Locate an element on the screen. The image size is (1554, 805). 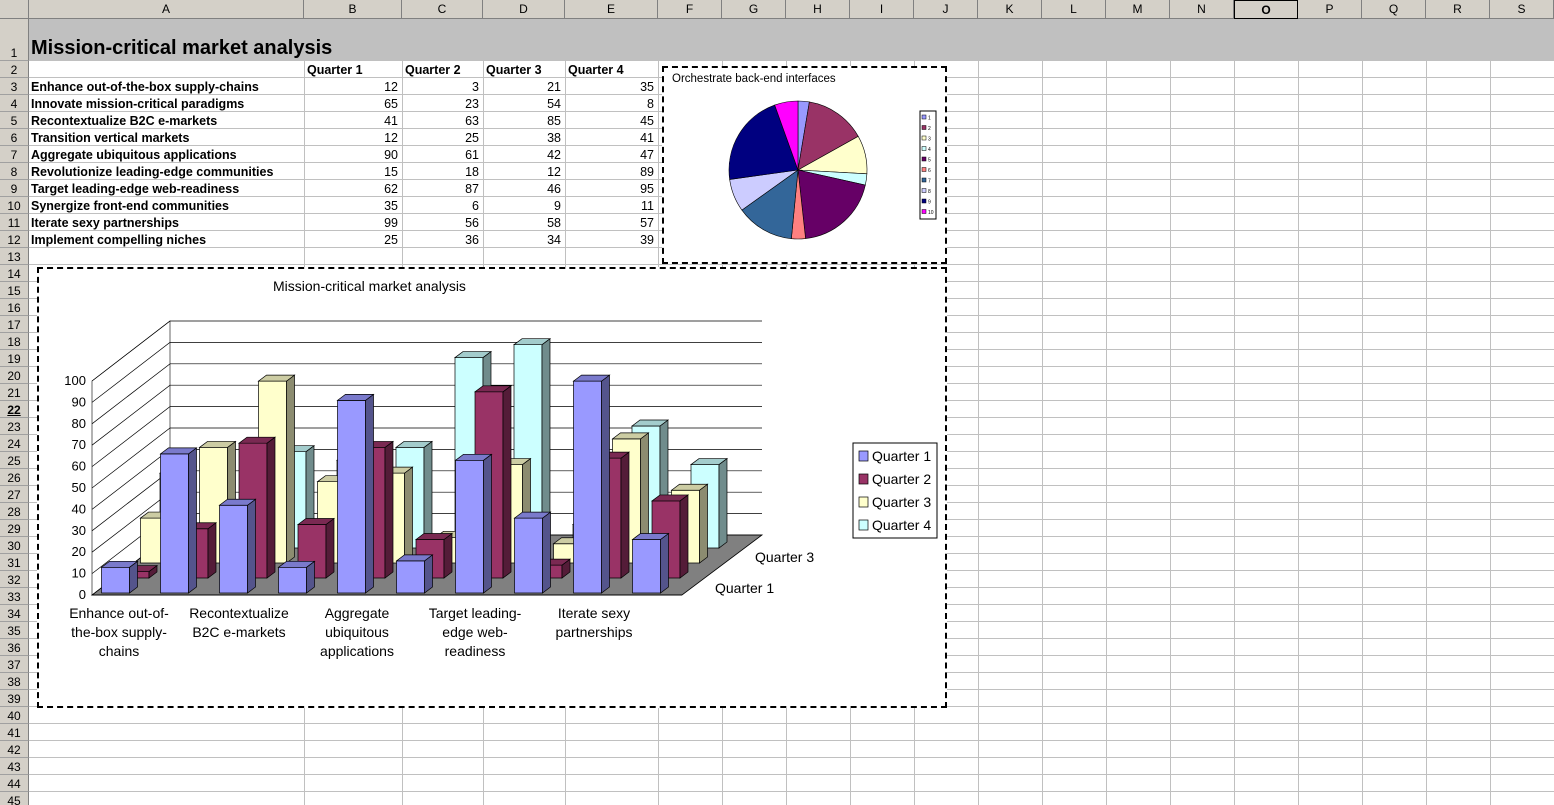
row-label-cell: Enhance out-of-the-box supply-chains is located at coordinates (145, 87).